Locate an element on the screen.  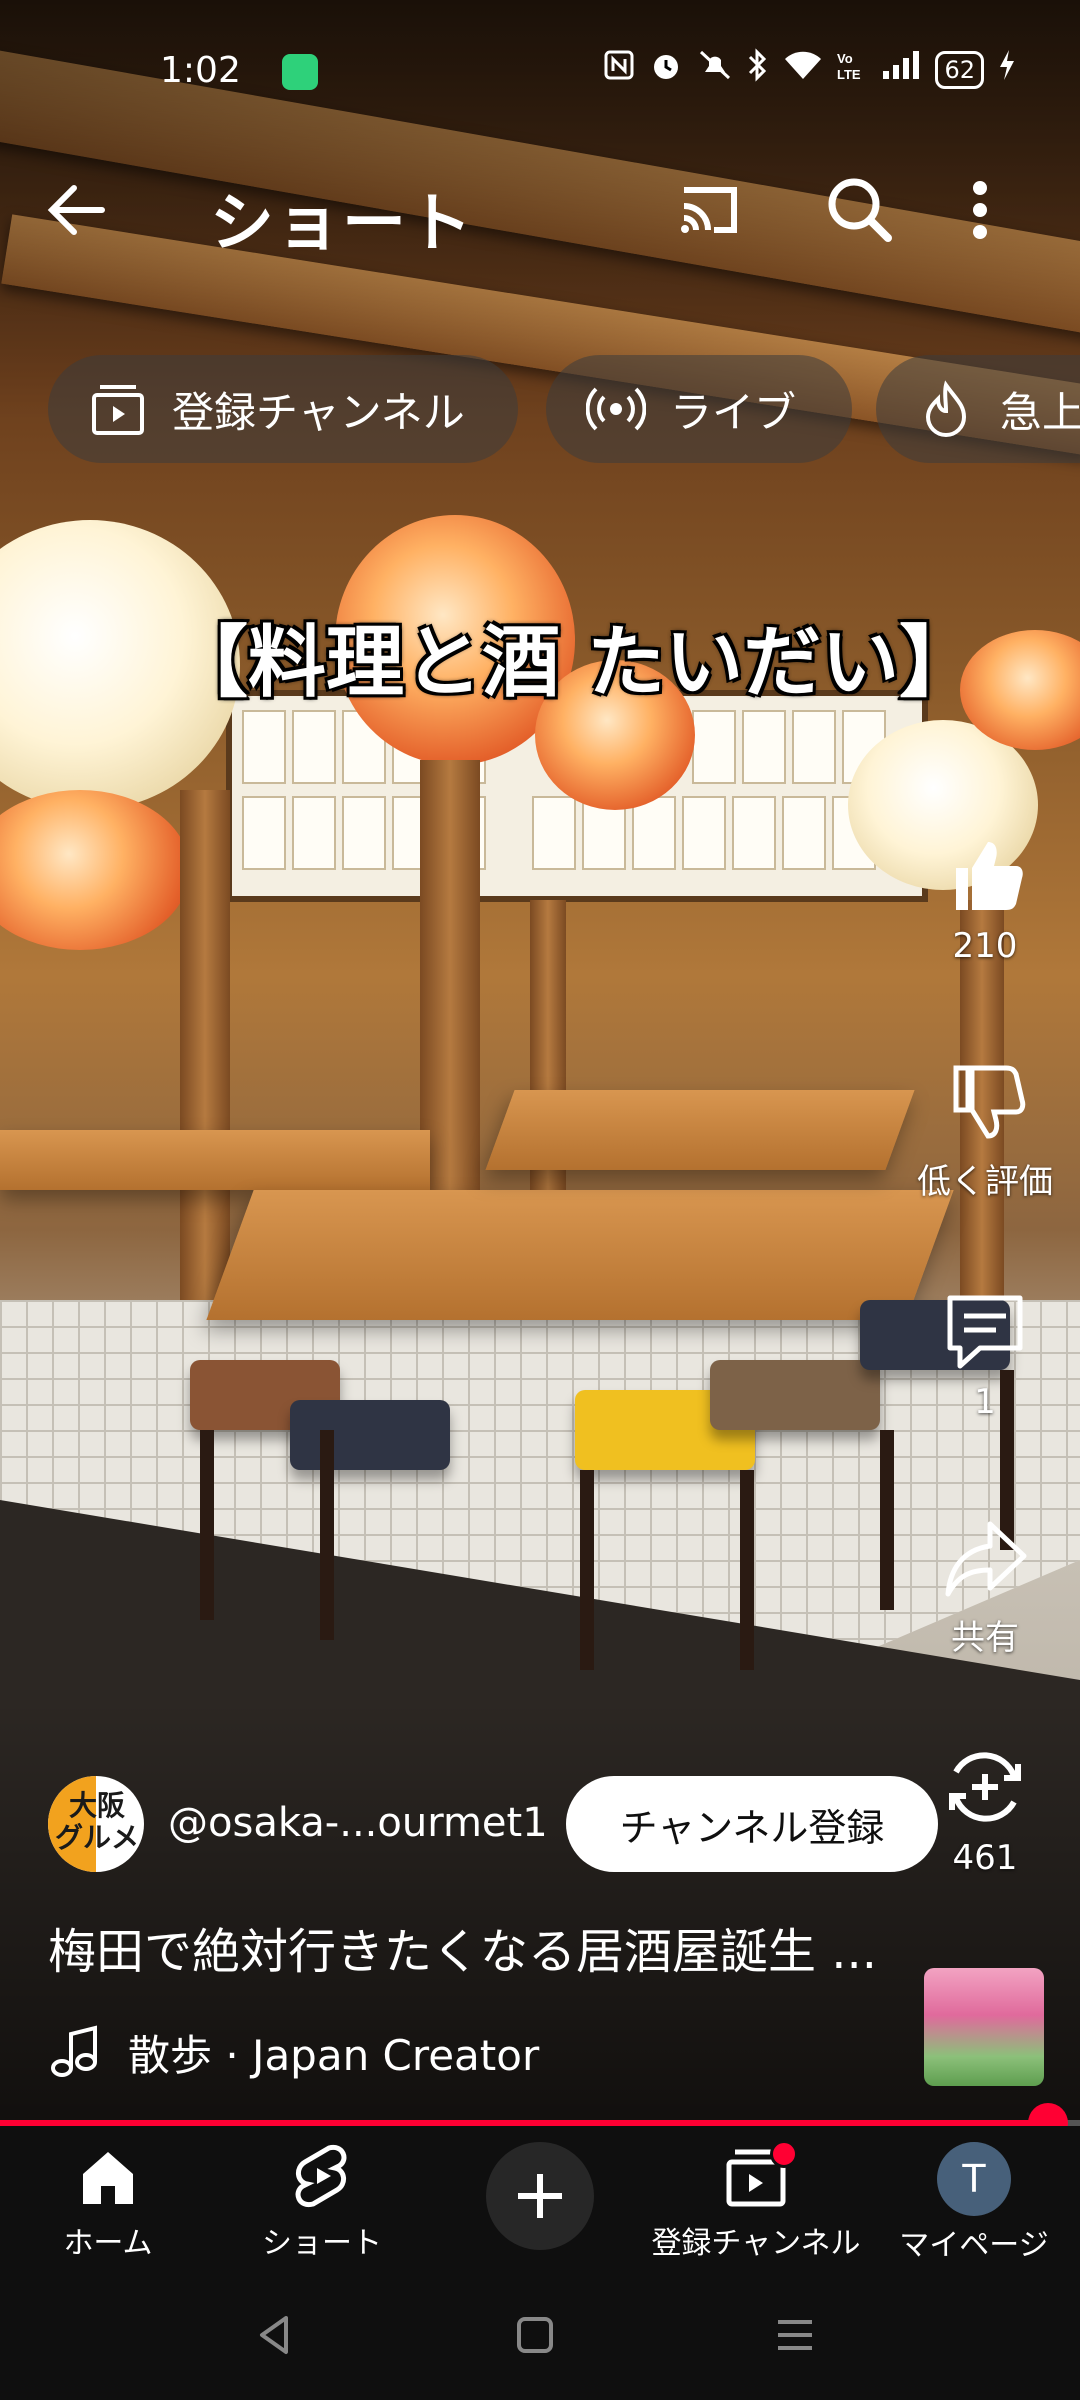
filter-chips: 登録チャンネル ライブ 急上 is located at coordinates (540, 410).